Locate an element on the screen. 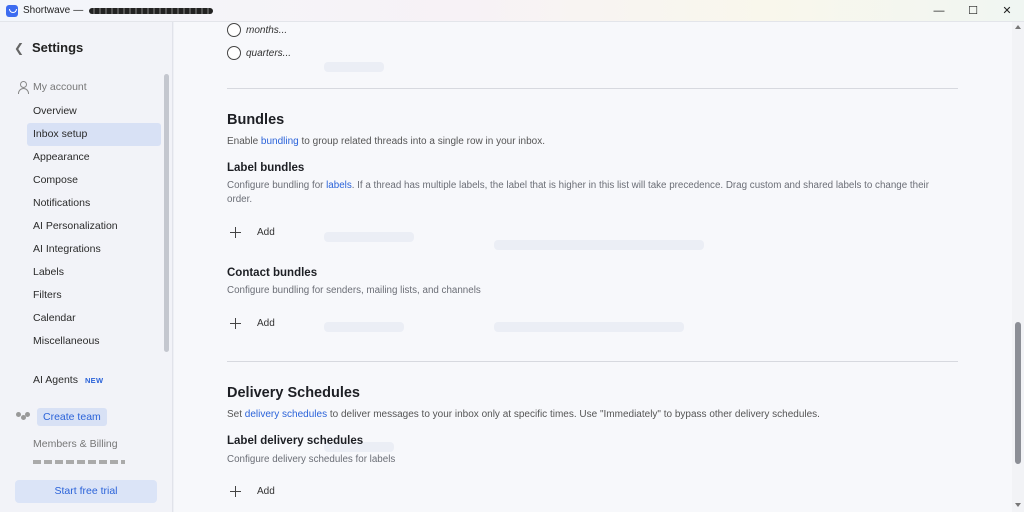 The image size is (1024, 512). bundling-link: bundling is located at coordinates (280, 141).